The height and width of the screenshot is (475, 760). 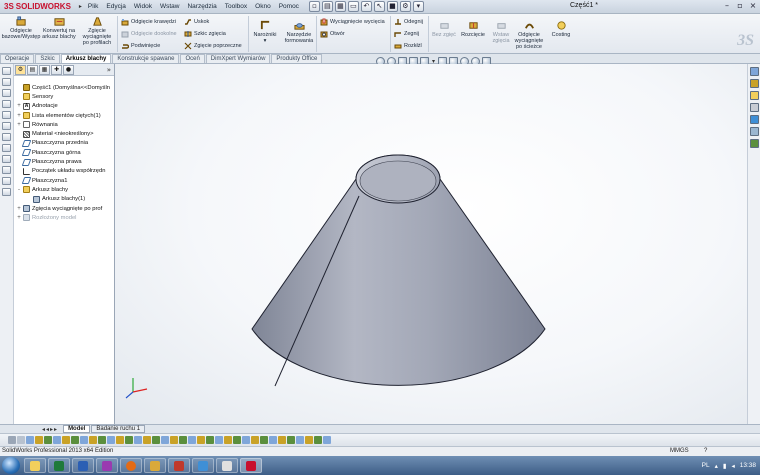 What do you see at coordinates (529, 35) in the screenshot?
I see `swept-flange-button: Odgięcie wyciągnięte po ścieżce` at bounding box center [529, 35].